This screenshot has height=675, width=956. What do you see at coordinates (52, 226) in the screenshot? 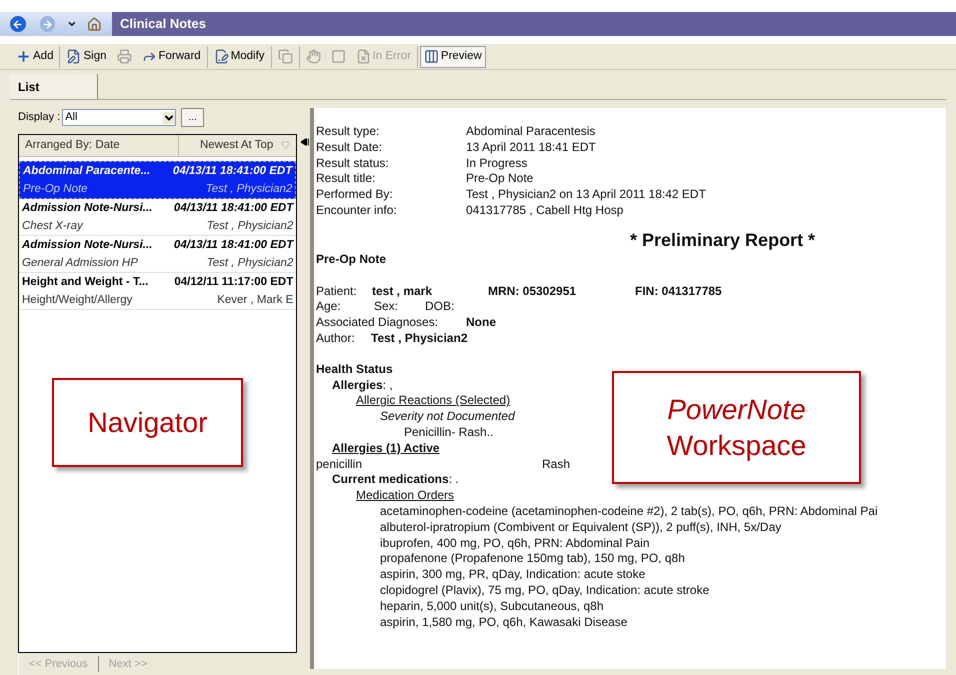
I see `note-subtitle: Chest X-ray` at bounding box center [52, 226].